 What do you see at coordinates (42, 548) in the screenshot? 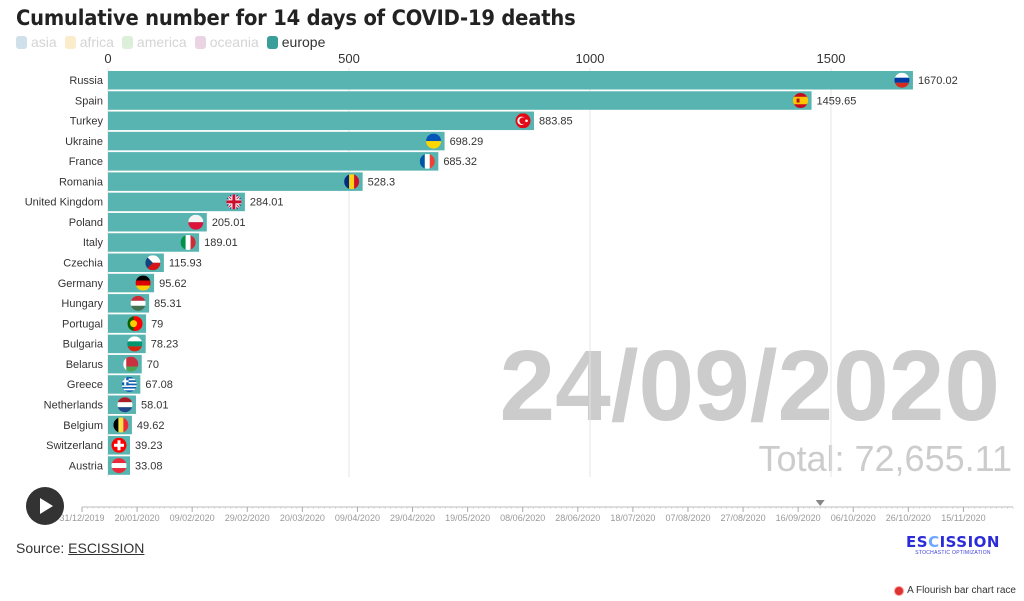
I see `source-prefix: Source:` at bounding box center [42, 548].